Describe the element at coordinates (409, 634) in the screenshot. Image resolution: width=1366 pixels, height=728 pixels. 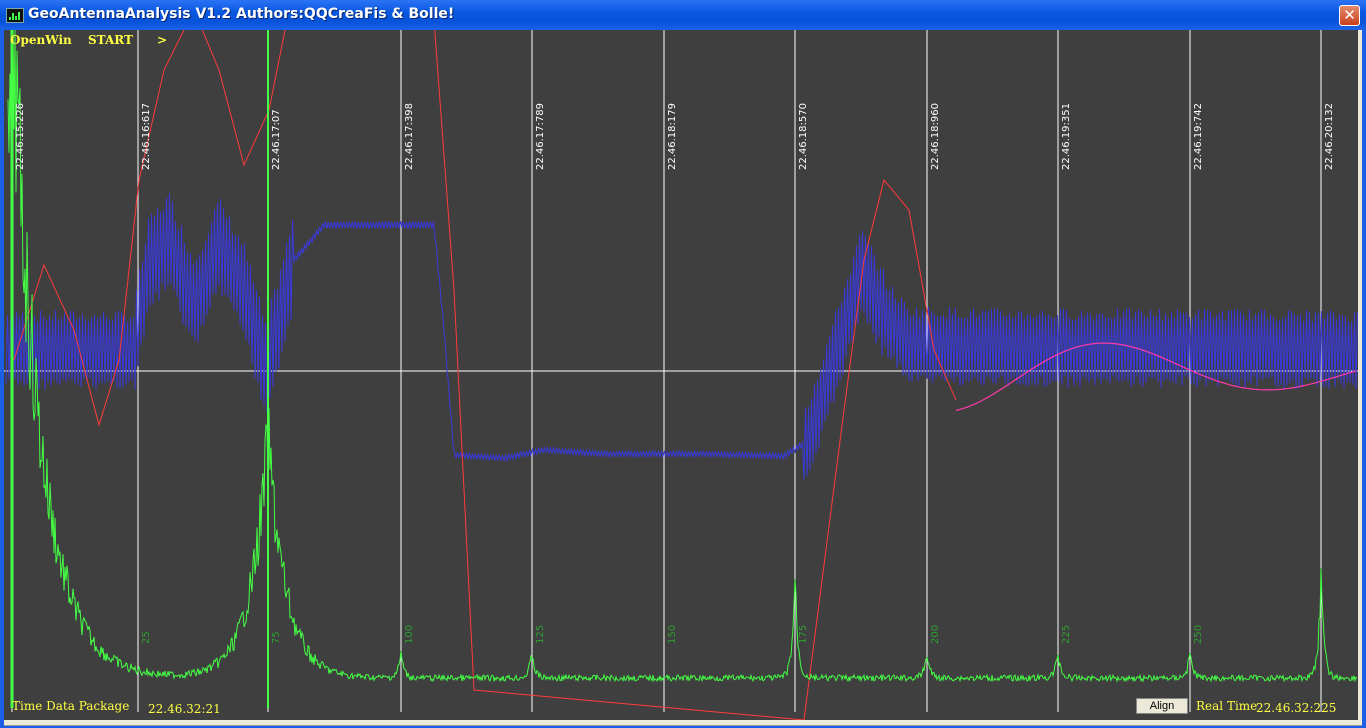
I see `sample-marker-label: 100` at that location.